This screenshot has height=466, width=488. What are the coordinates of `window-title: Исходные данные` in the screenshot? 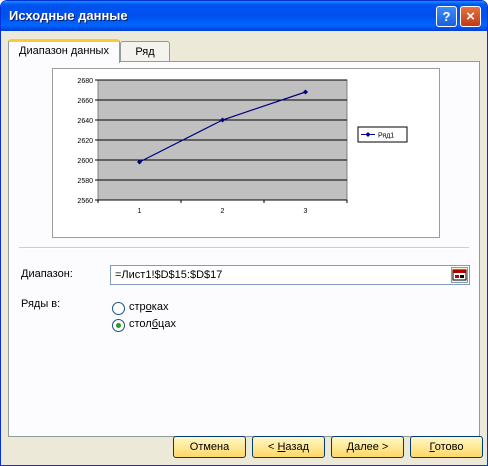 It's located at (68, 15).